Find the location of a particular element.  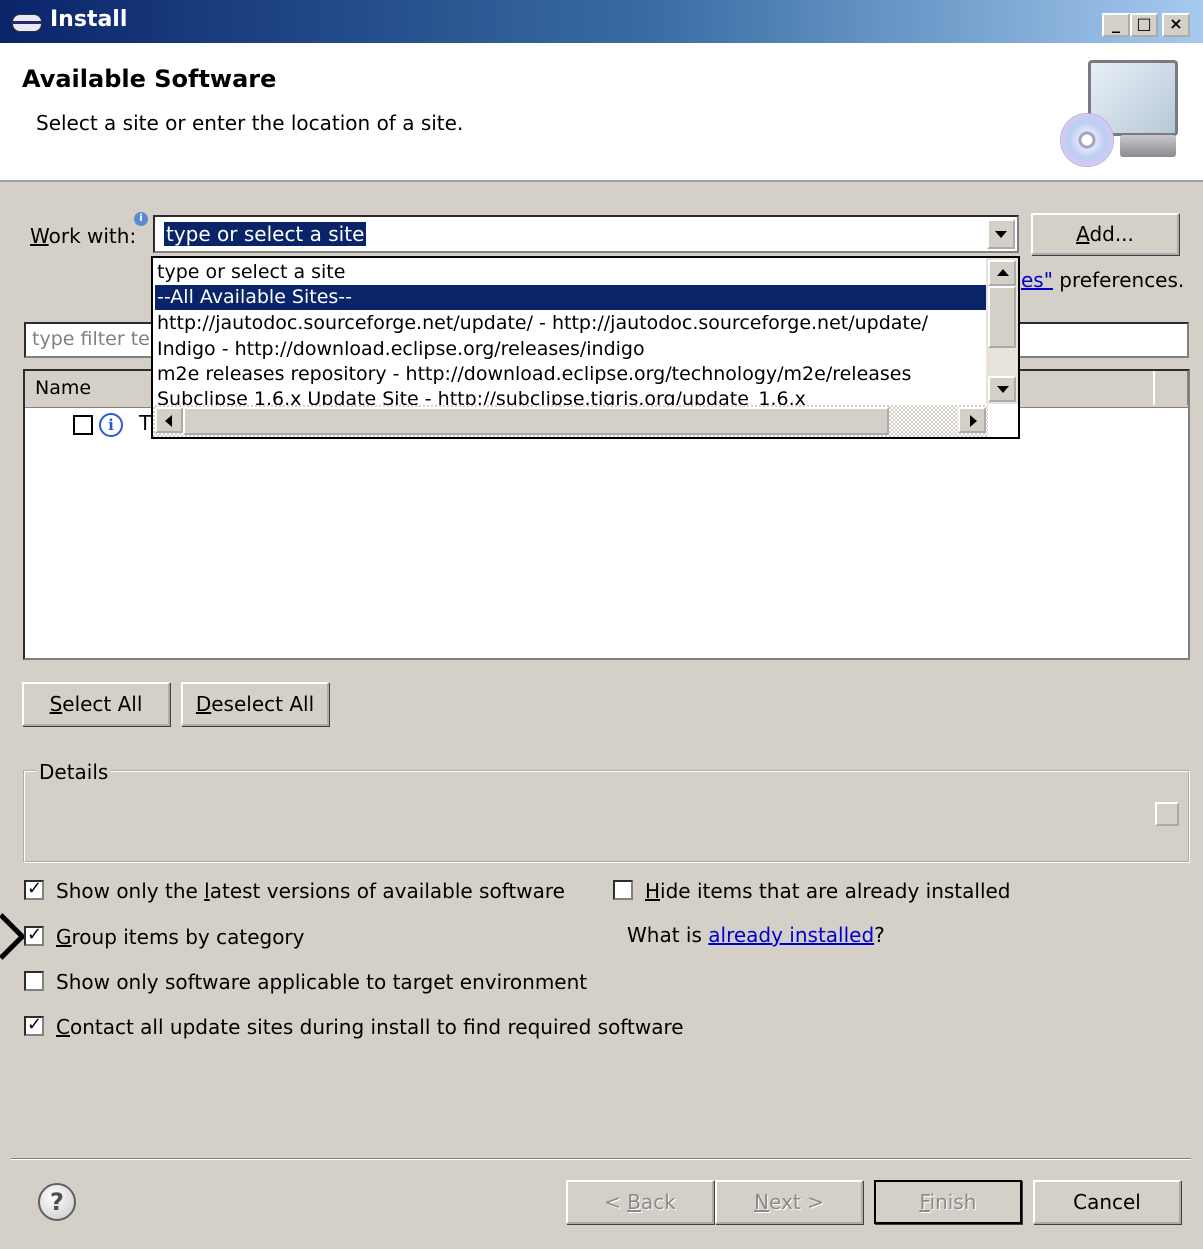

available-sites-link: es" is located at coordinates (1037, 280).